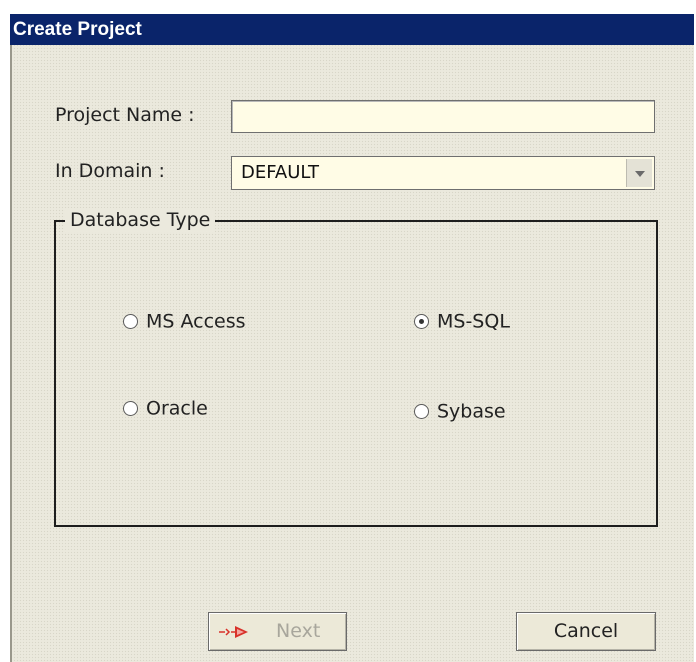 Image resolution: width=696 pixels, height=662 pixels. I want to click on radio-ms-sql: MS-SQL, so click(462, 321).